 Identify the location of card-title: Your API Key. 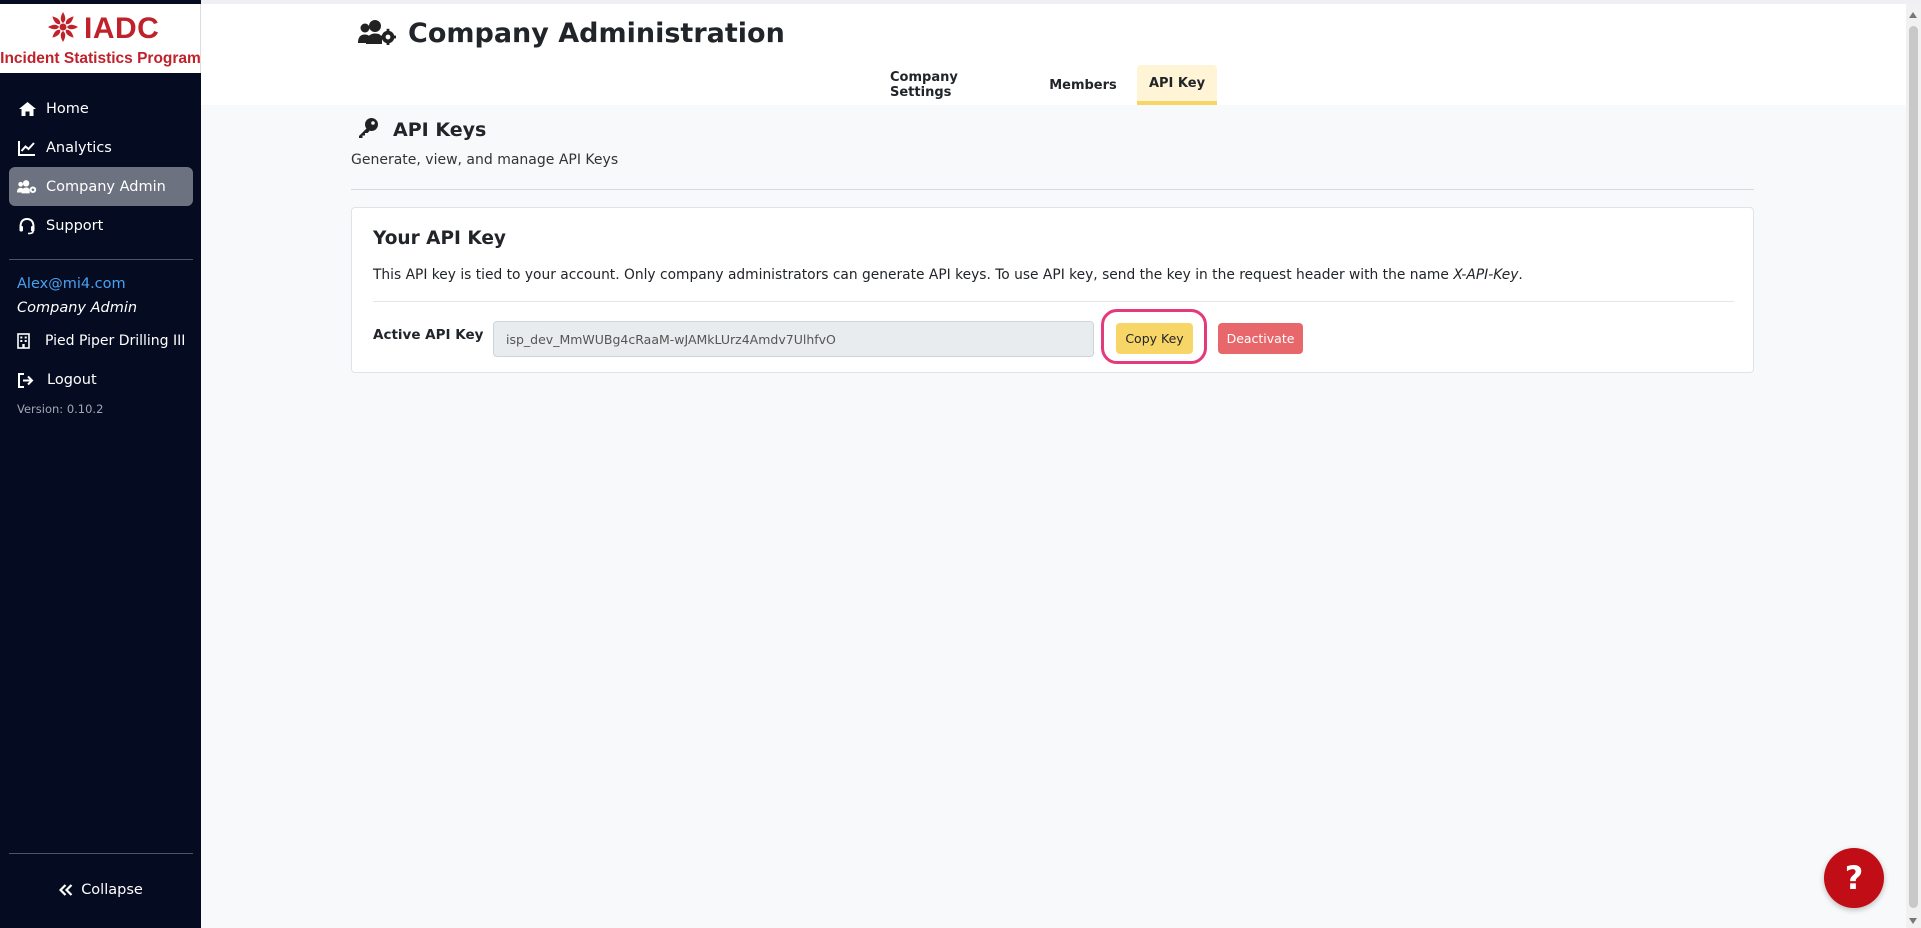
(439, 238).